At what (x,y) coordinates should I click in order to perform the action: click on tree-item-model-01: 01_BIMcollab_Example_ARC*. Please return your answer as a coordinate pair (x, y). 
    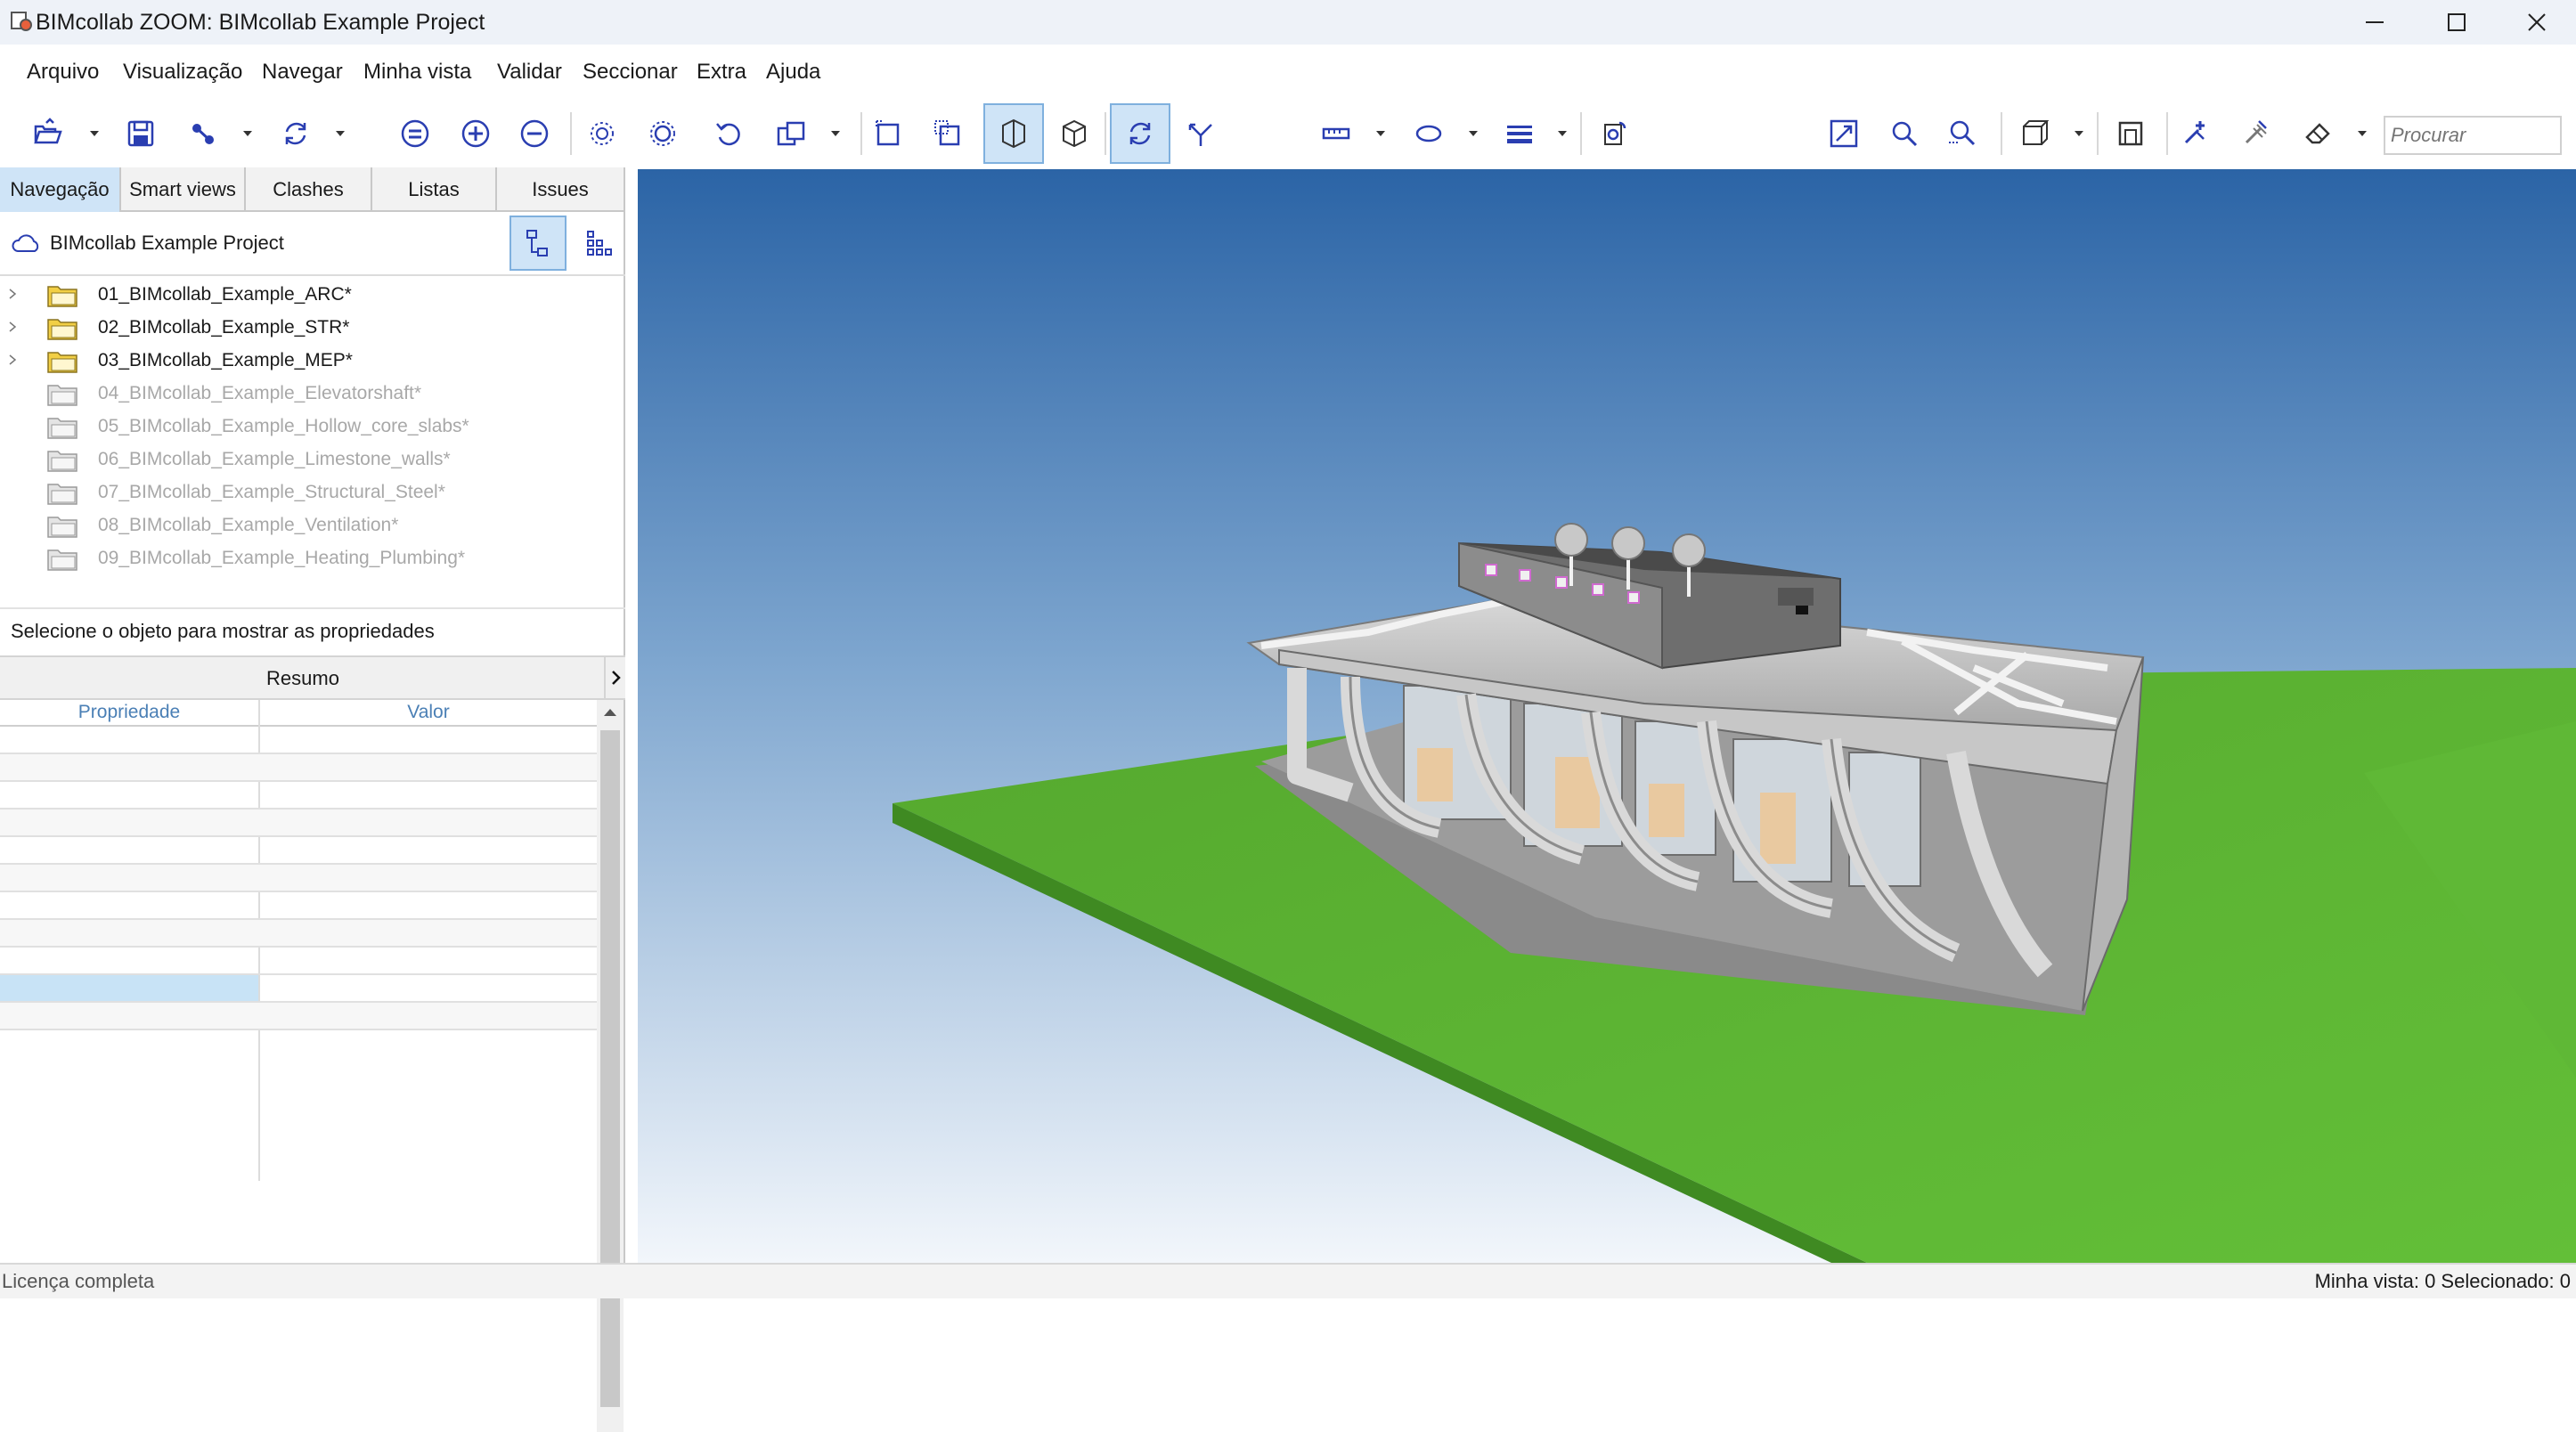
    Looking at the image, I should click on (313, 295).